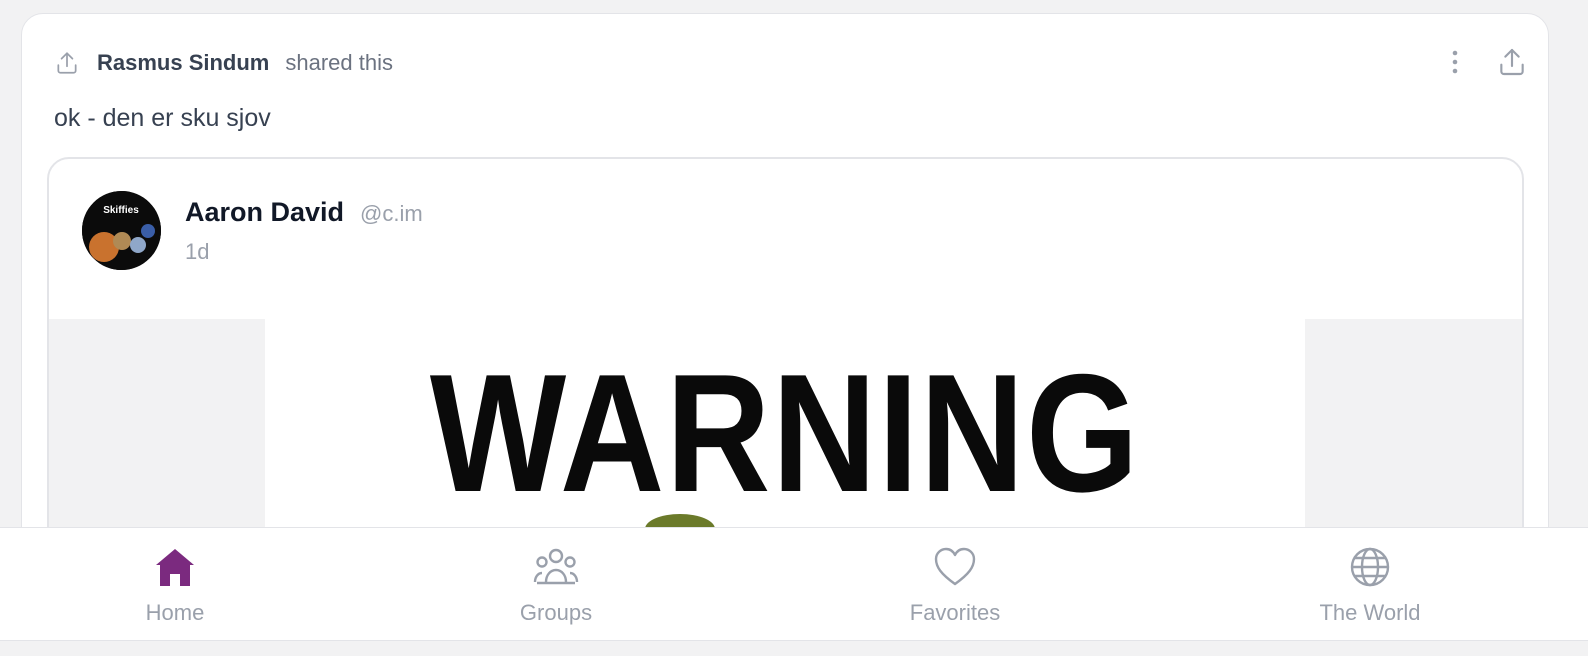 The height and width of the screenshot is (656, 1588). I want to click on author-line: Aaron David @c.im, so click(304, 212).